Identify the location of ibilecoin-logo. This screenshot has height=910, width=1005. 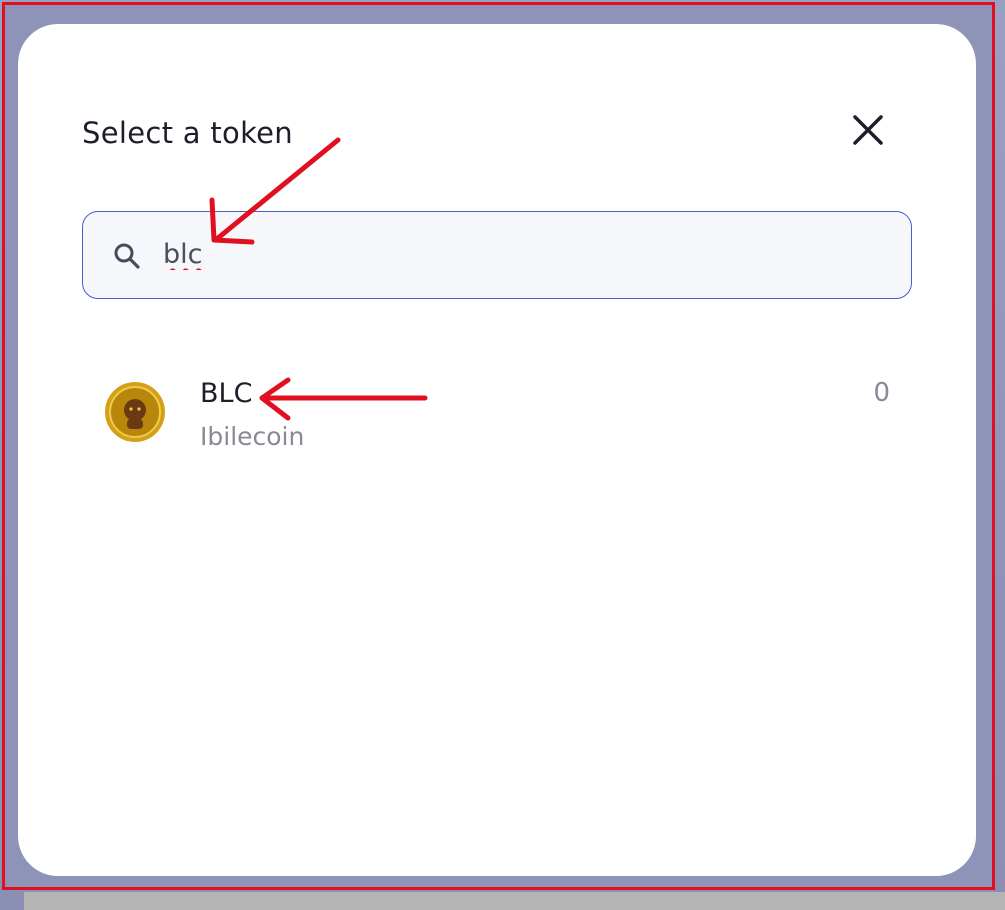
(135, 412).